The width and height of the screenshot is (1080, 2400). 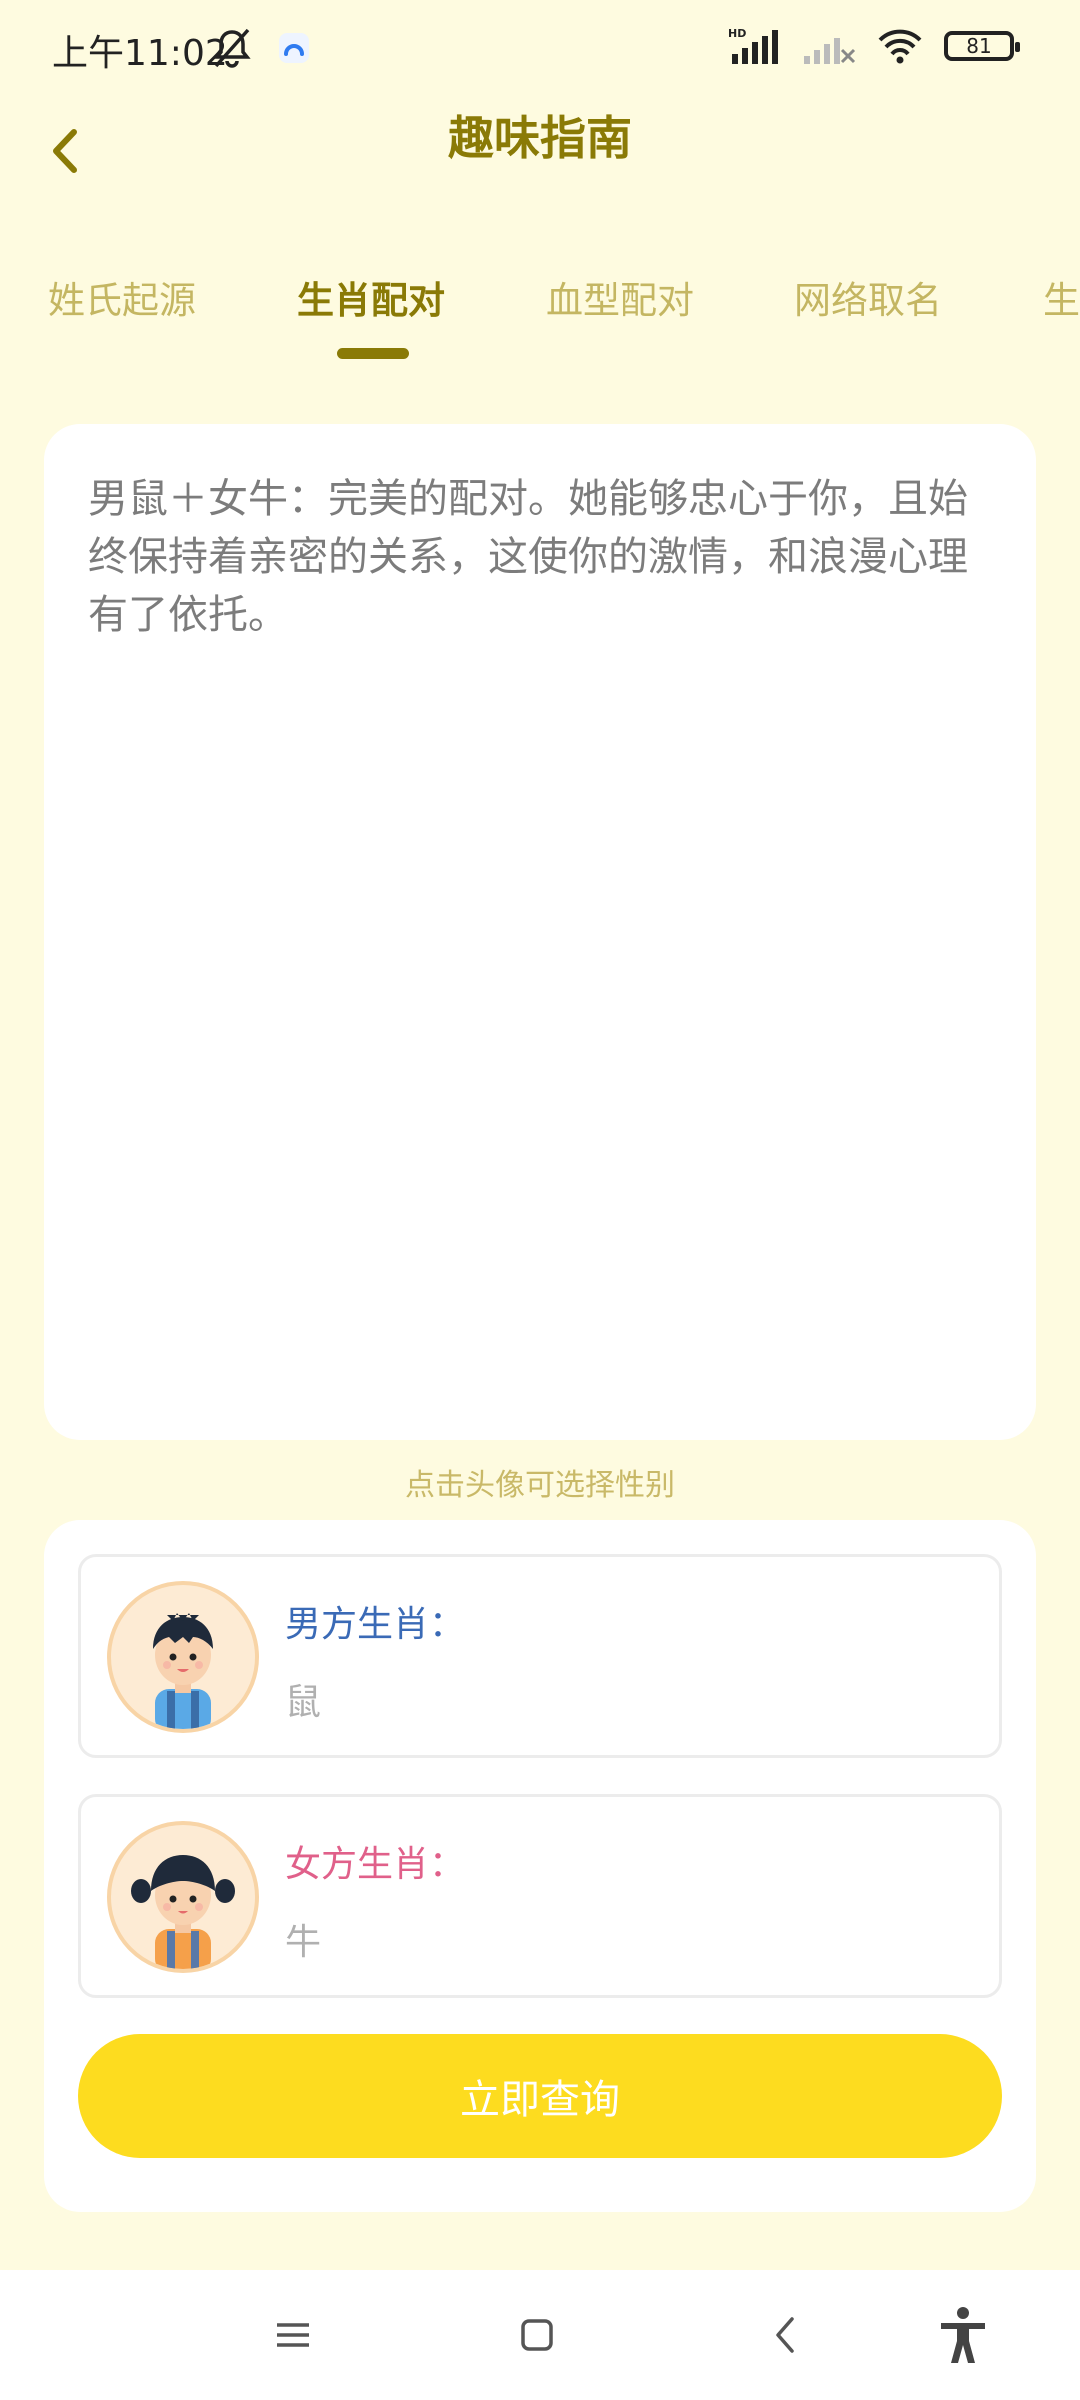 What do you see at coordinates (540, 2096) in the screenshot?
I see `query-button: 立即查询` at bounding box center [540, 2096].